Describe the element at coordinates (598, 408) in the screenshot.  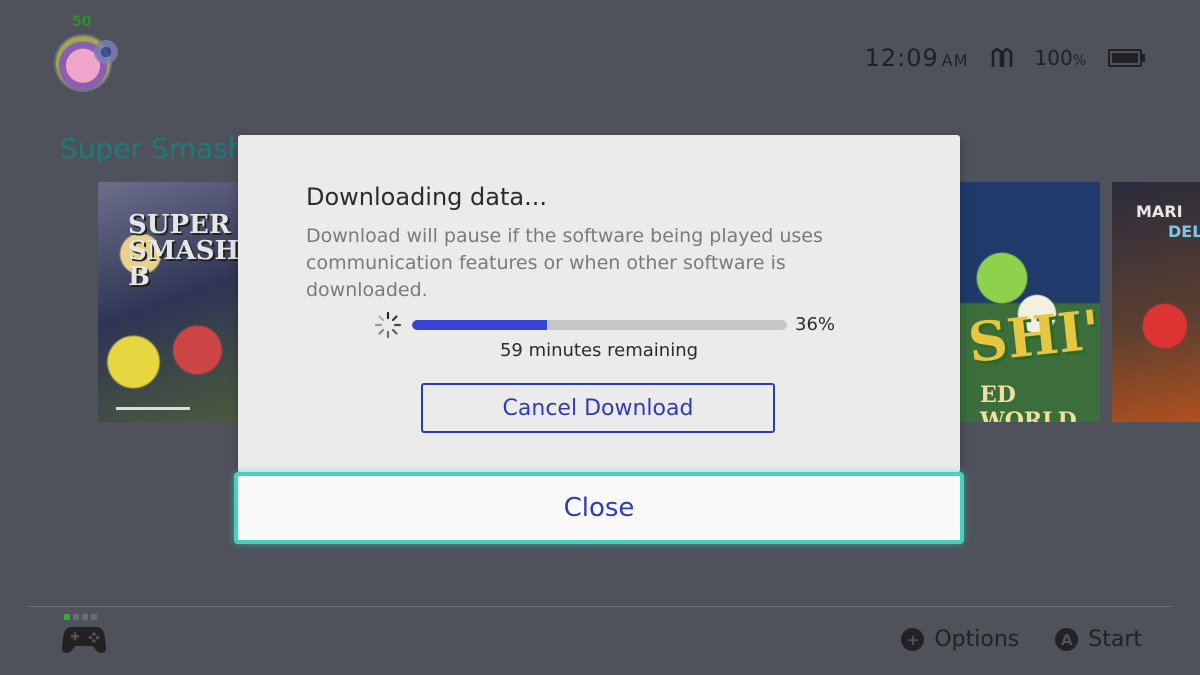
I see `cancel-download-button: Cancel Download` at that location.